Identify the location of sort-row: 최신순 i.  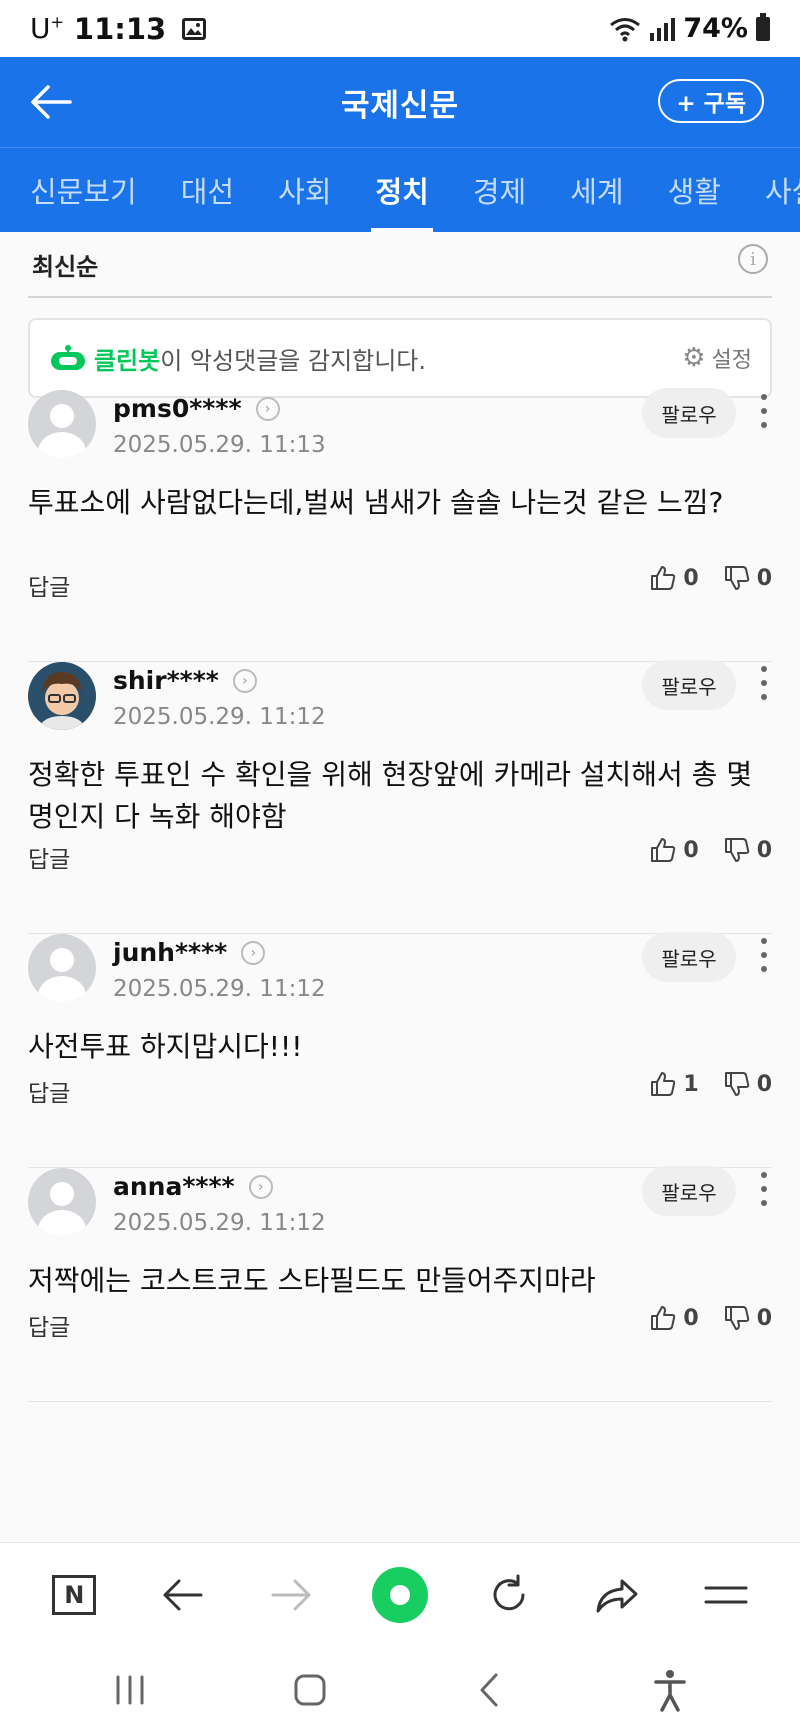
(400, 265).